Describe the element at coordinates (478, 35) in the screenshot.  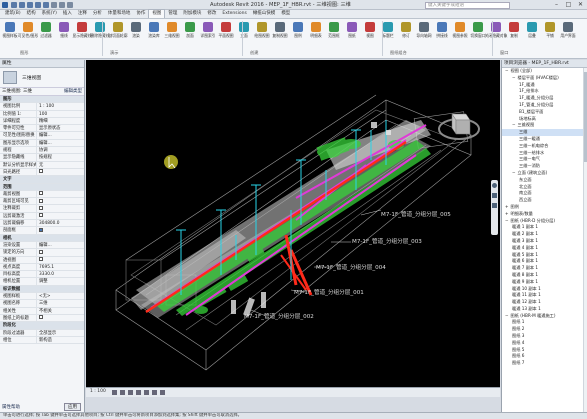
I see `ribbon-button: 切换窗口` at that location.